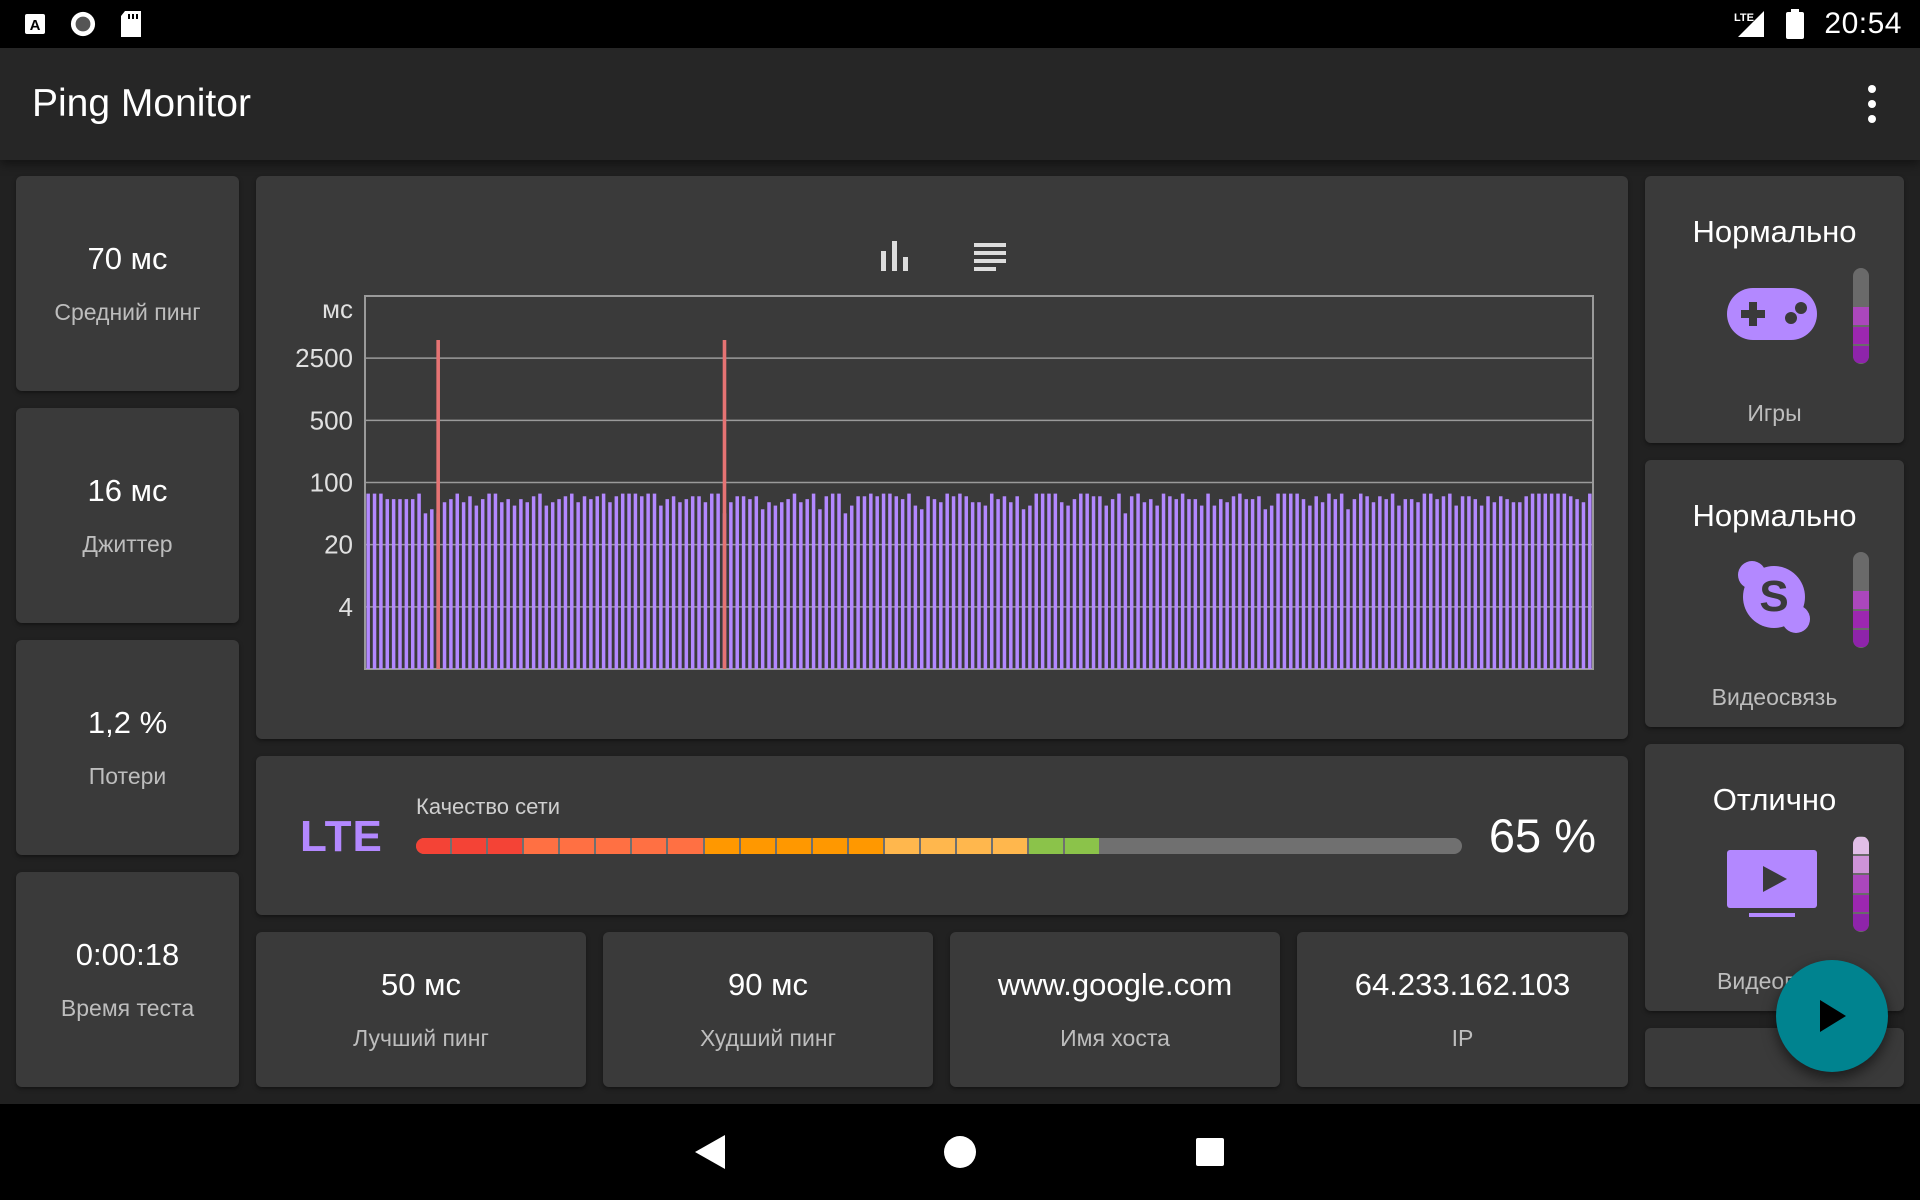  I want to click on test-time-value: 0:00:18, so click(127, 954).